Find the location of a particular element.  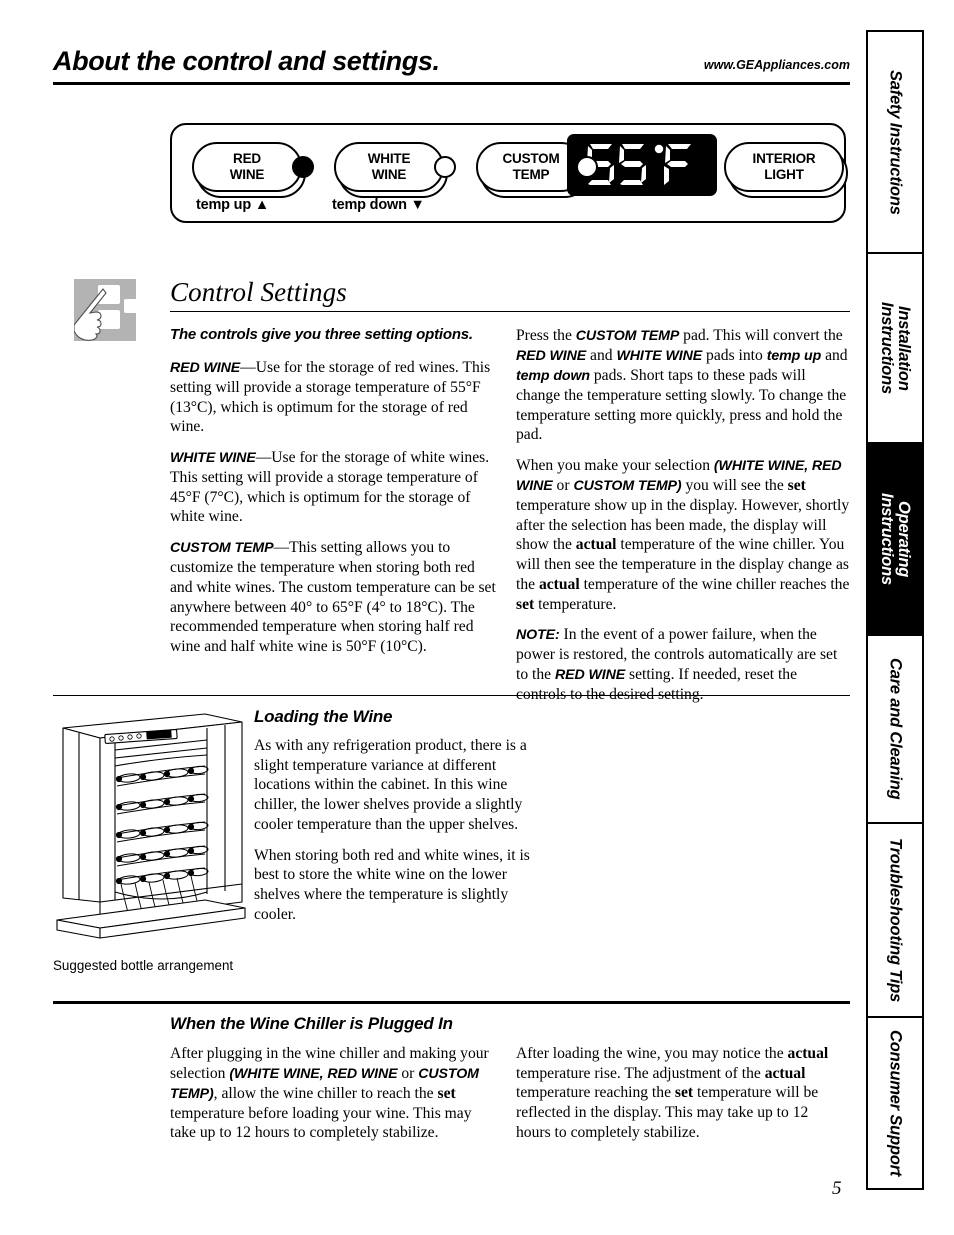

control-settings-rule is located at coordinates (510, 311).